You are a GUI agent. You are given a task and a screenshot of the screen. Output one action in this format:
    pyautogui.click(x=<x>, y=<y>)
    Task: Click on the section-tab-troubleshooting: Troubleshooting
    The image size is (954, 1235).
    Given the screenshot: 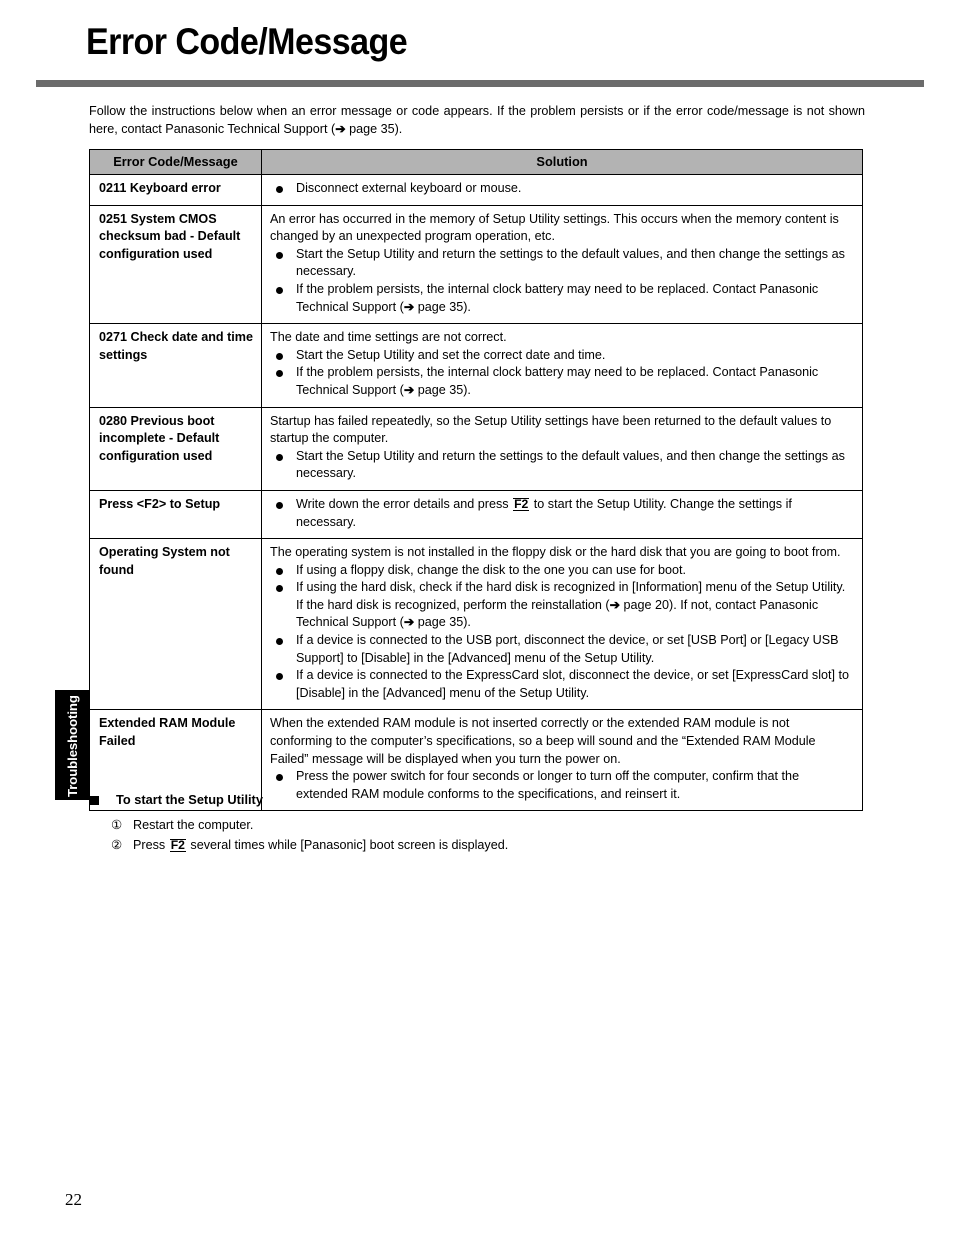 What is the action you would take?
    pyautogui.click(x=72, y=745)
    